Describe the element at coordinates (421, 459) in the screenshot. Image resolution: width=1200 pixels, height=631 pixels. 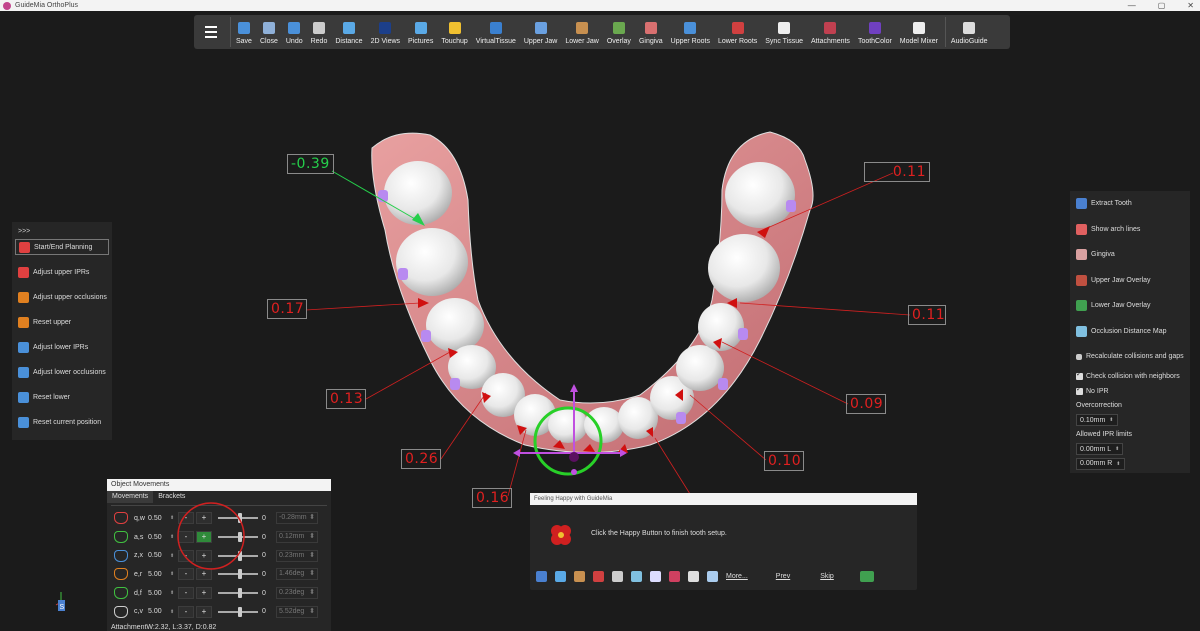
I see `ipr-label: 0.26` at that location.